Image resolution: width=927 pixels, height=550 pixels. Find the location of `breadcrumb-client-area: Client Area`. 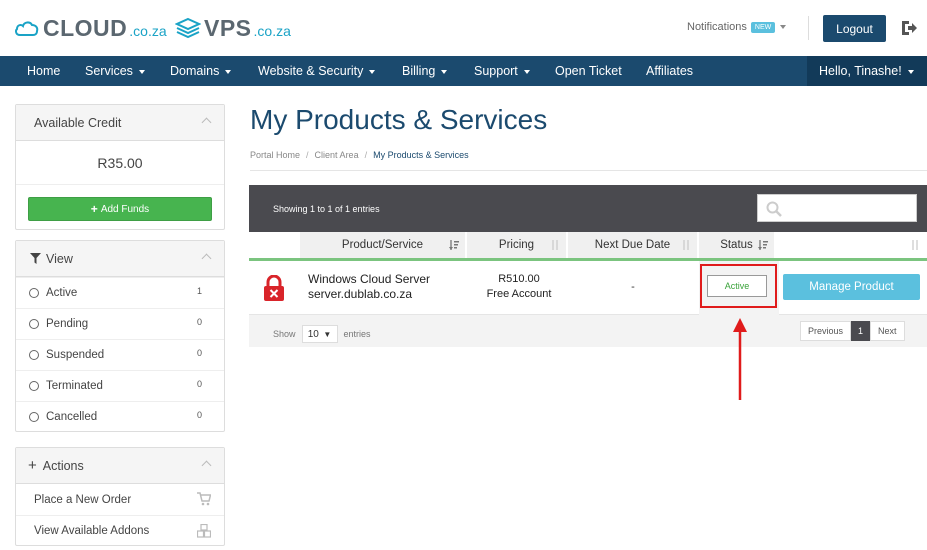

breadcrumb-client-area: Client Area is located at coordinates (337, 155).